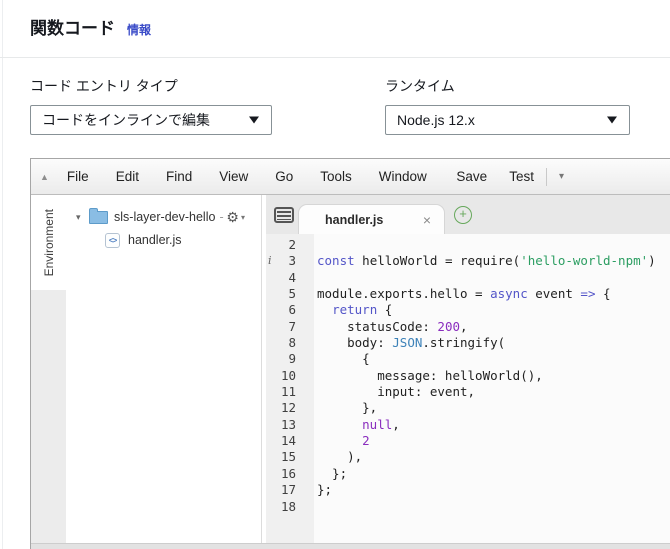 This screenshot has width=670, height=549. What do you see at coordinates (112, 240) in the screenshot?
I see `js-file-icon: <>` at bounding box center [112, 240].